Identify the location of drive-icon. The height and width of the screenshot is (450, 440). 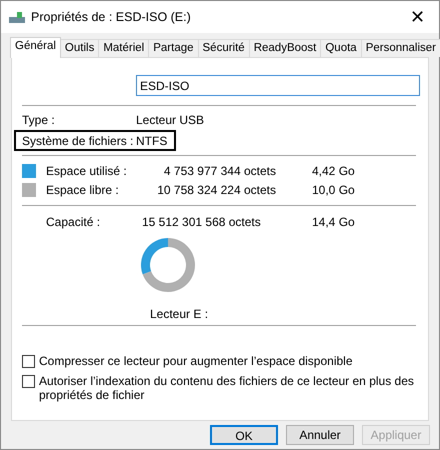
(17, 17).